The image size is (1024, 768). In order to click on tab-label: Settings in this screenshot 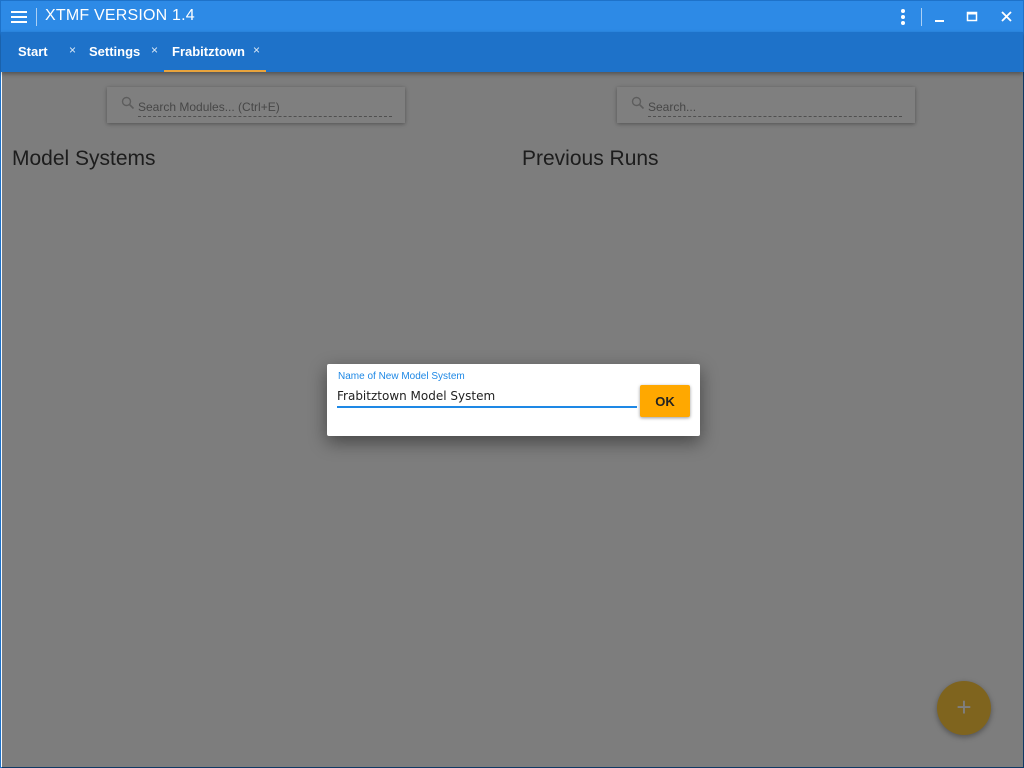, I will do `click(115, 51)`.